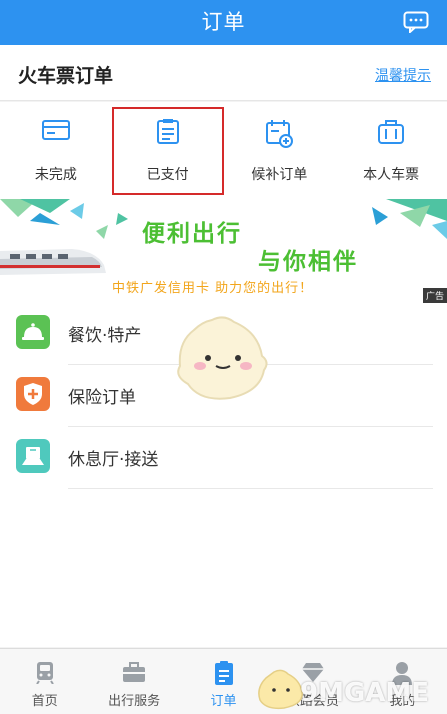  What do you see at coordinates (403, 75) in the screenshot?
I see `tips-link: 温馨提示` at bounding box center [403, 75].